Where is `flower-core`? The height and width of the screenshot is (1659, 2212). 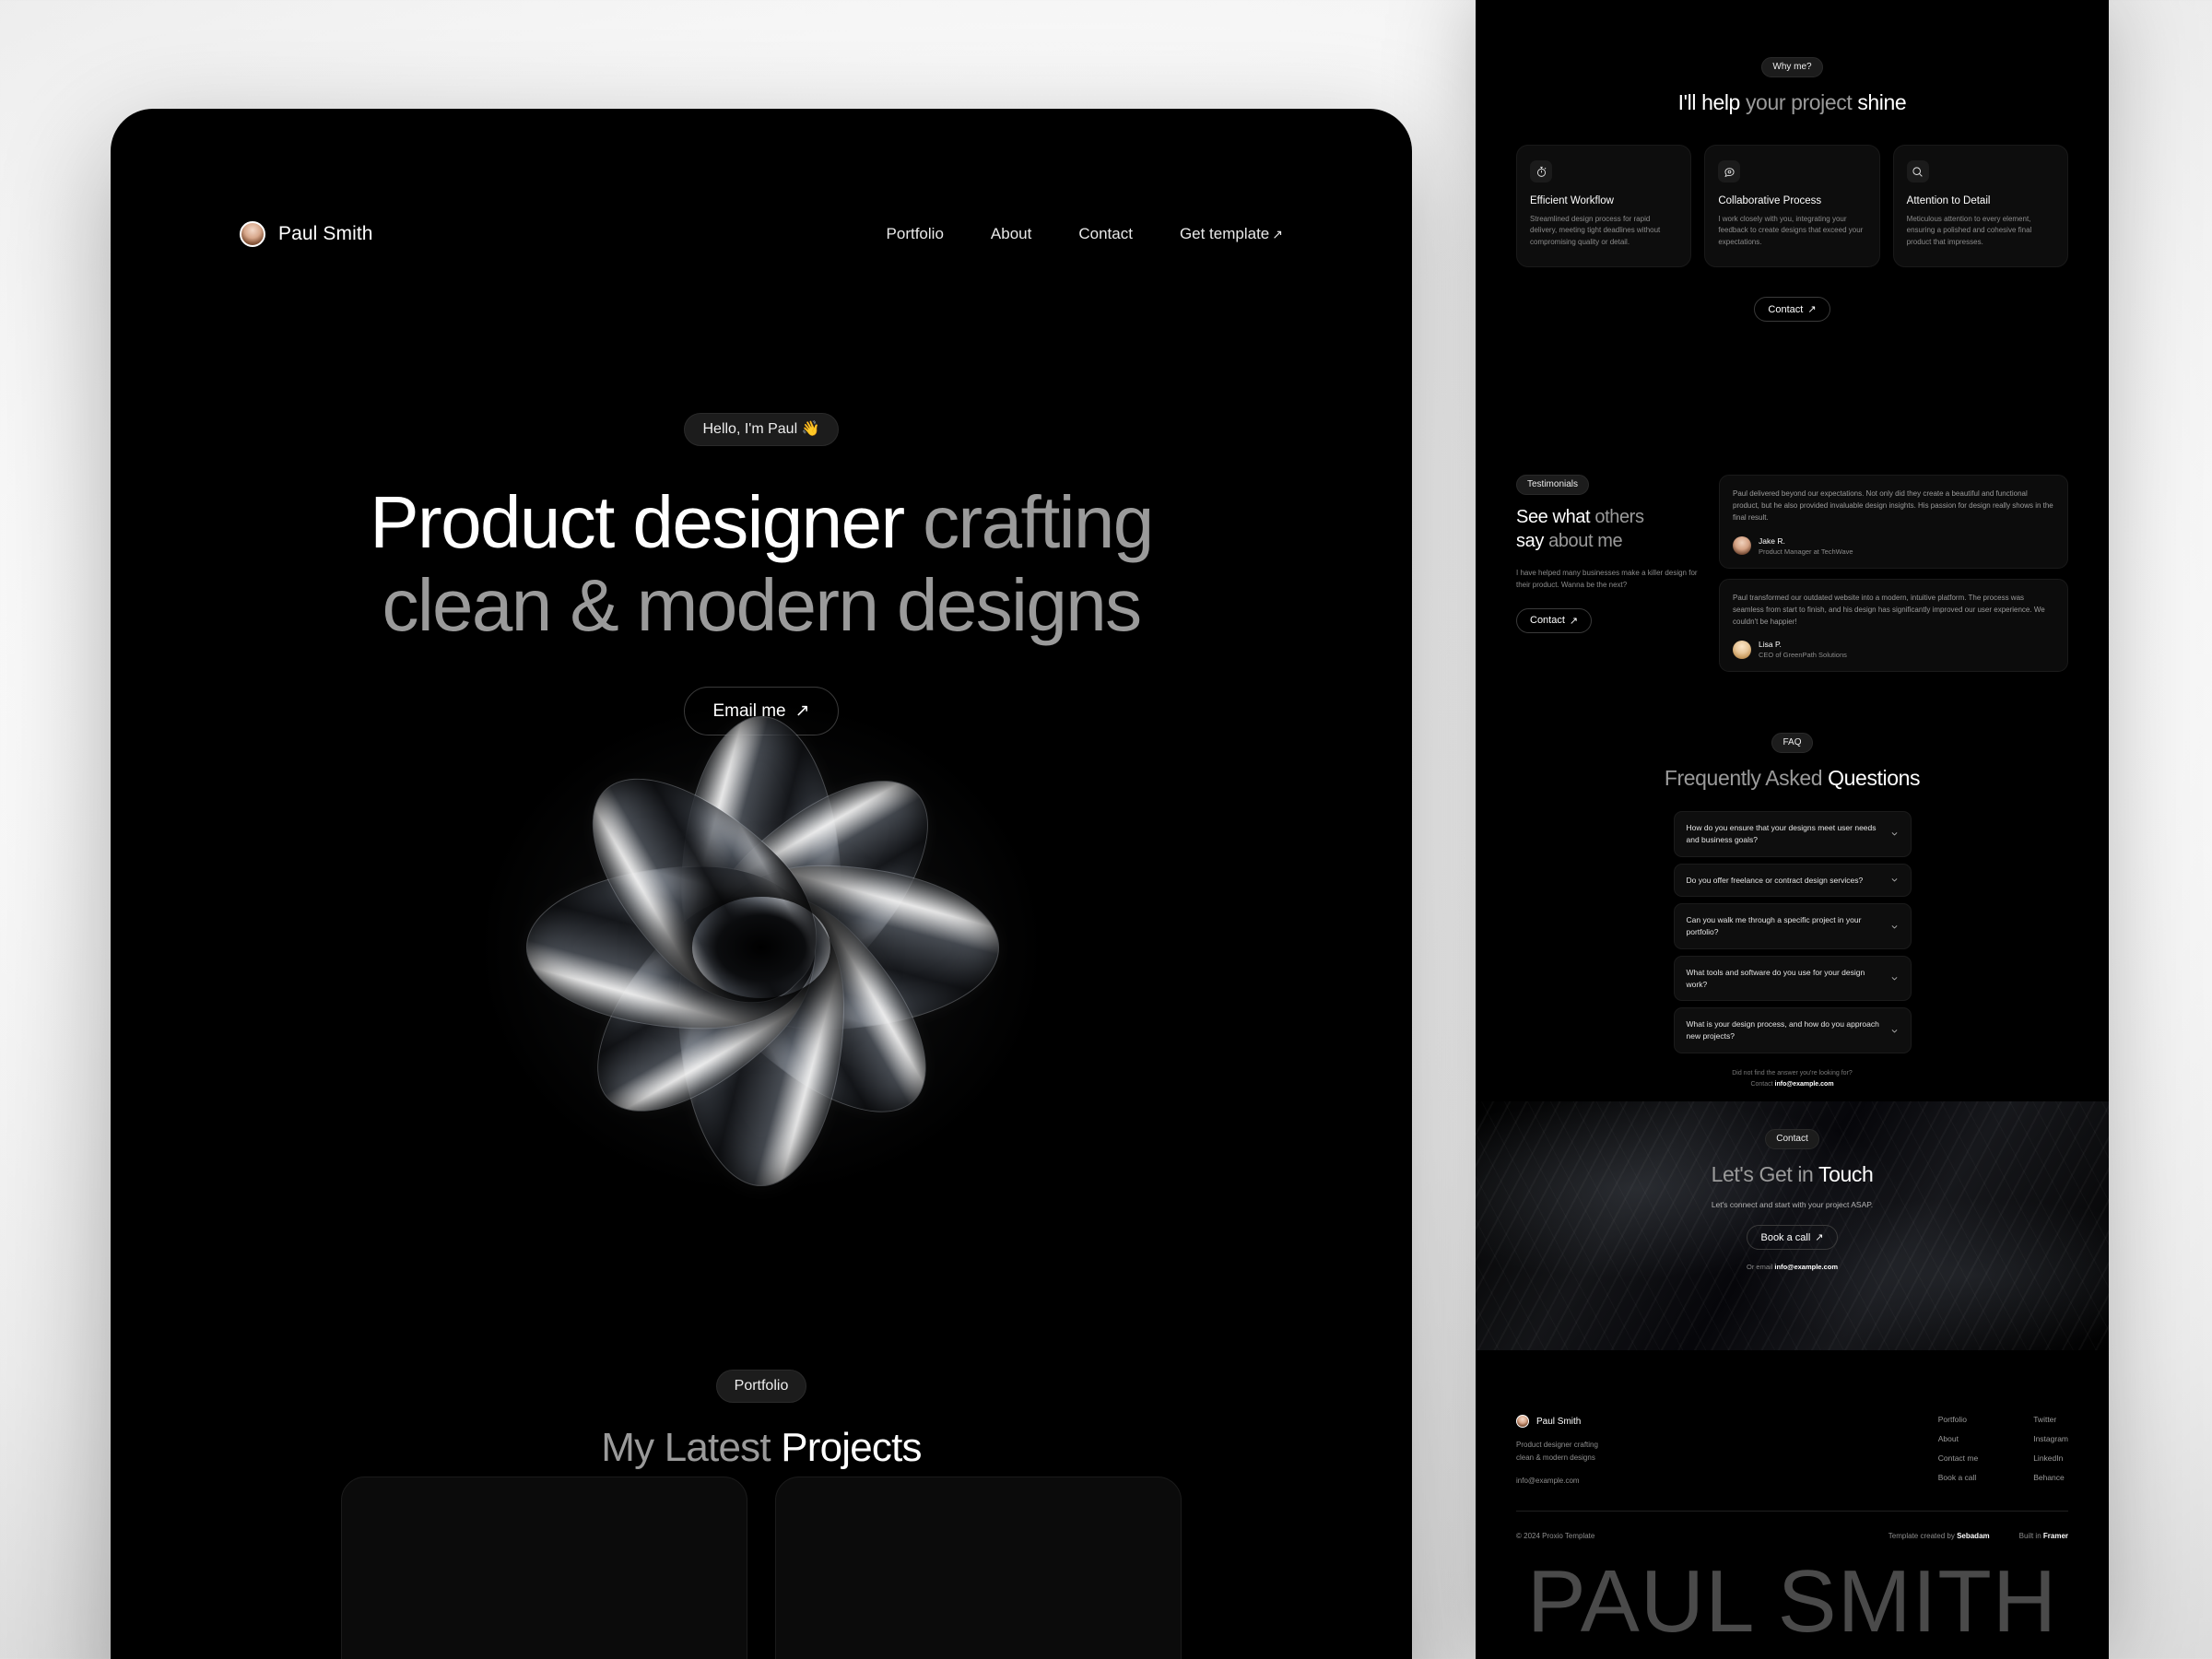
flower-core is located at coordinates (761, 947).